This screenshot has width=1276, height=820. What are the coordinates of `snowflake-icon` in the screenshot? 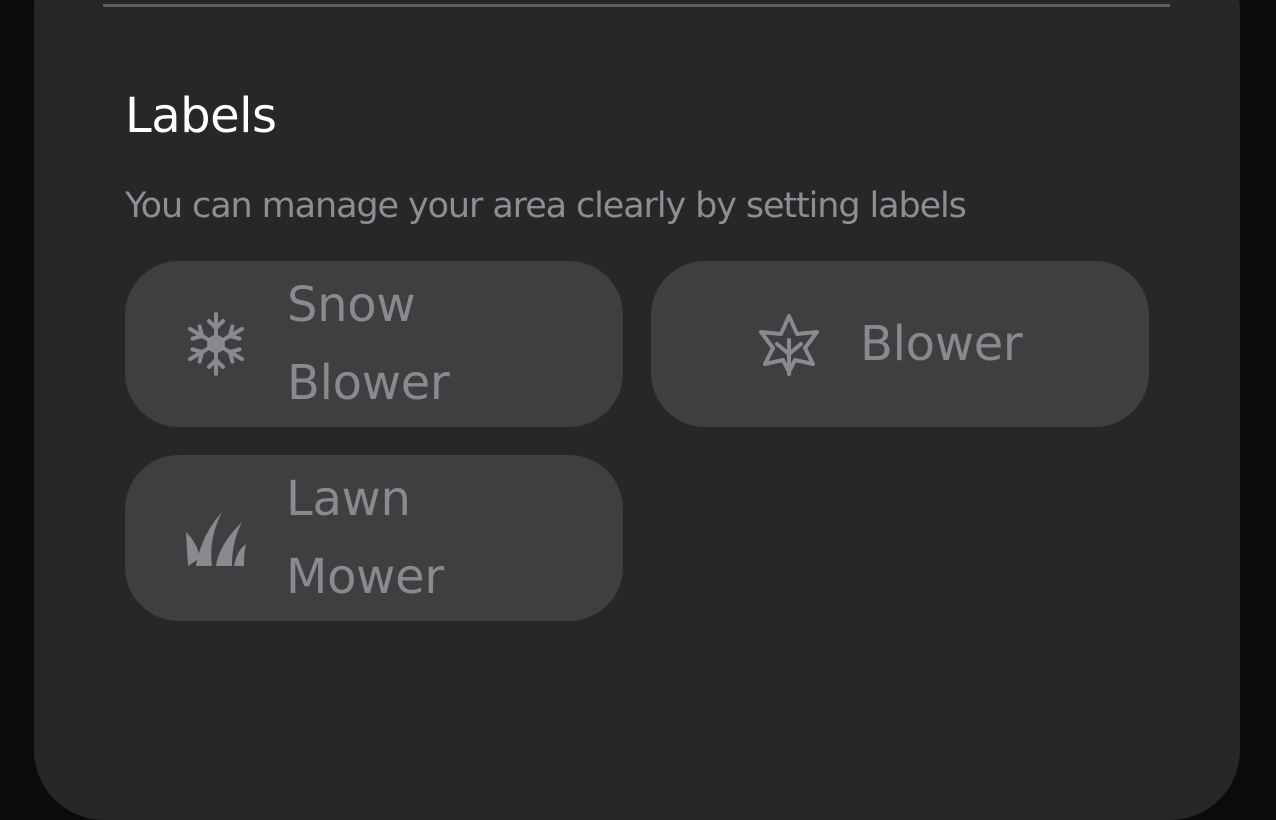 It's located at (216, 344).